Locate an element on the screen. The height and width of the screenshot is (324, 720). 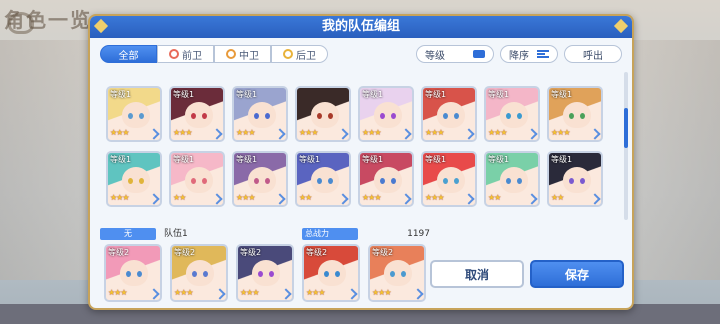
team-info-bar: 无 队伍1 总战力 1197 is located at coordinates (265, 235).